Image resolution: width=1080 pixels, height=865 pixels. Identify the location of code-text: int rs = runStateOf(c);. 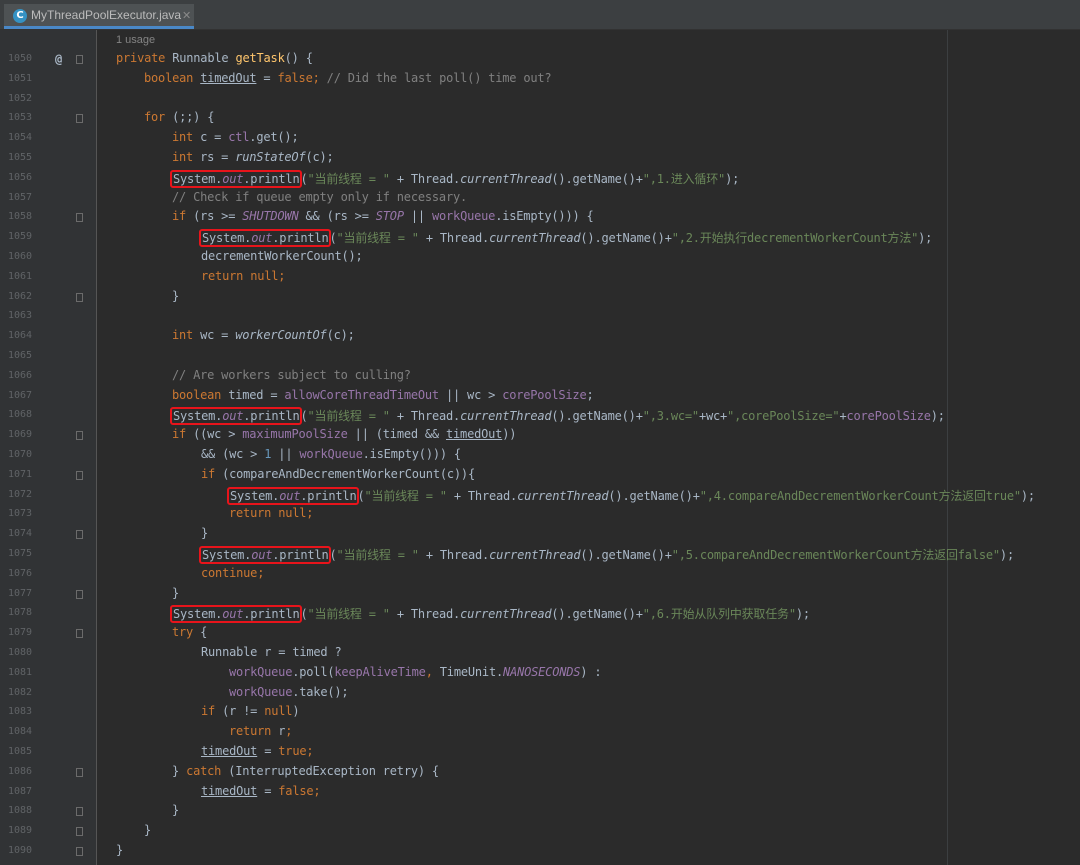
(253, 157).